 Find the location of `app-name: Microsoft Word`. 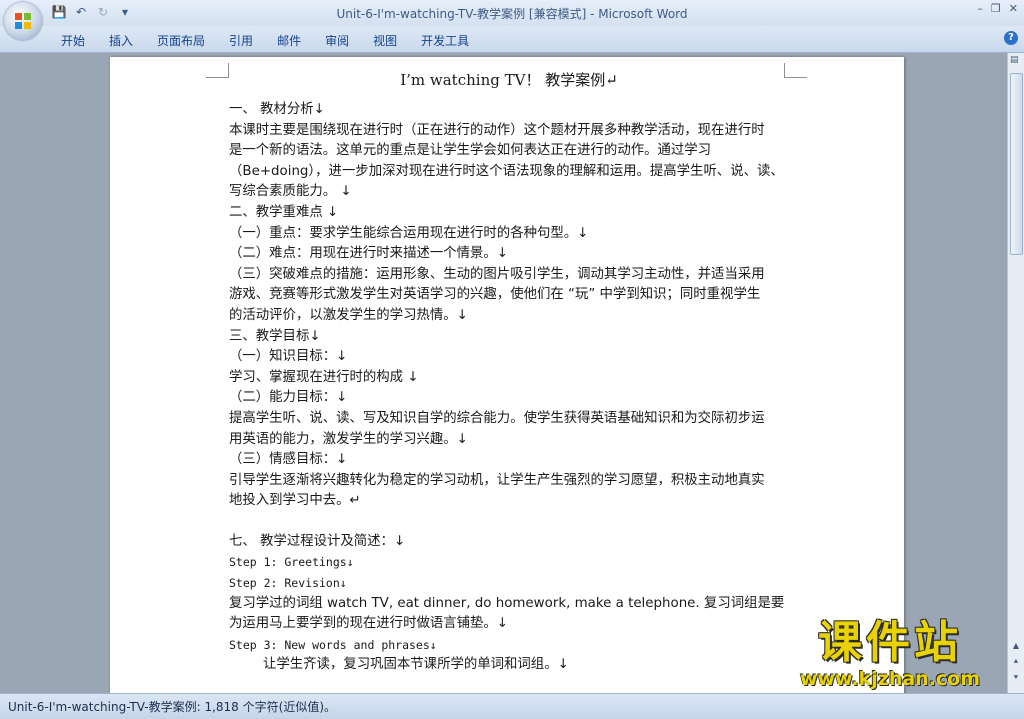

app-name: Microsoft Word is located at coordinates (643, 14).